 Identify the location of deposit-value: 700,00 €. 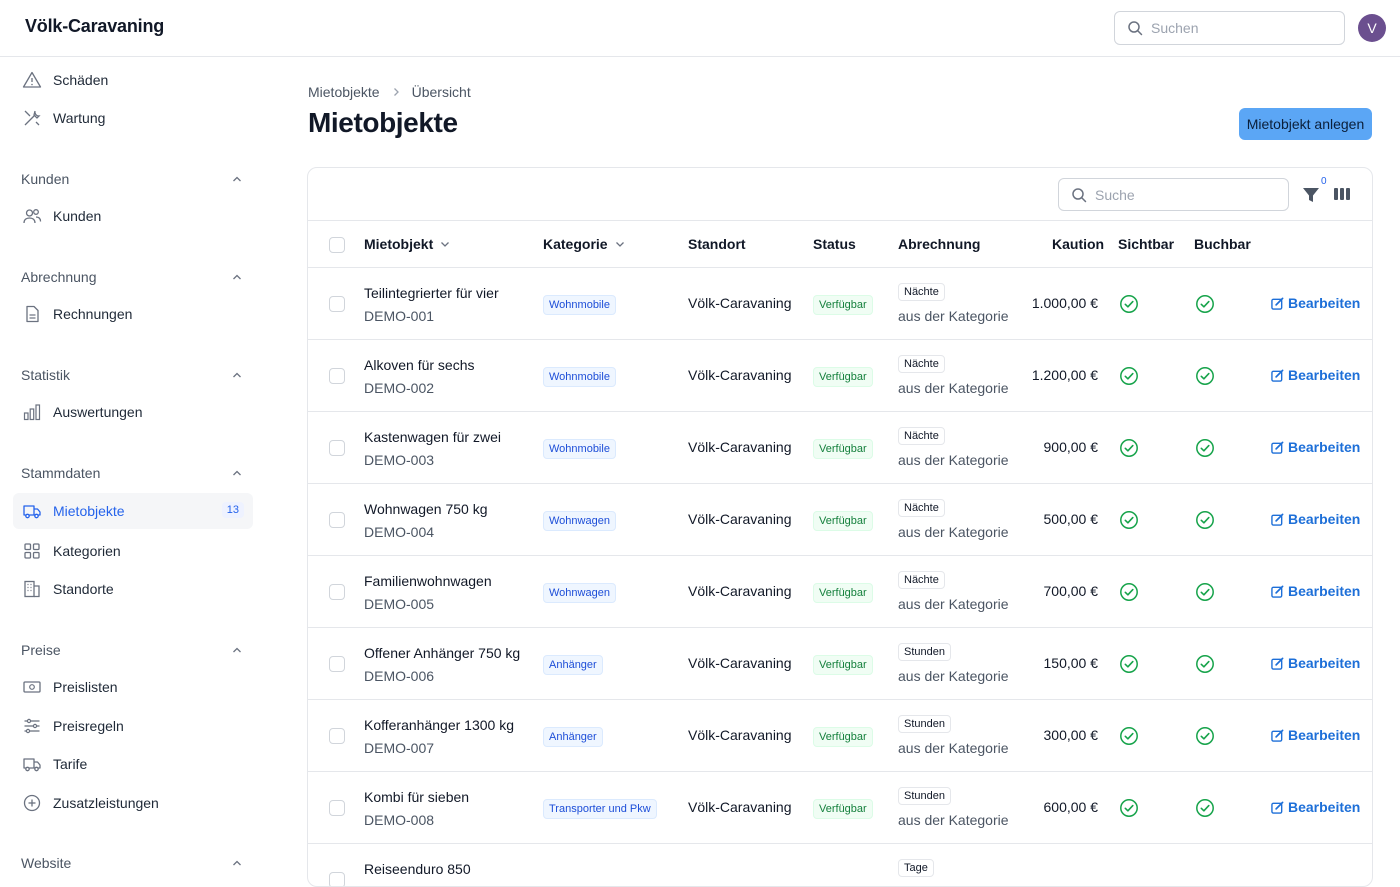
(1071, 591).